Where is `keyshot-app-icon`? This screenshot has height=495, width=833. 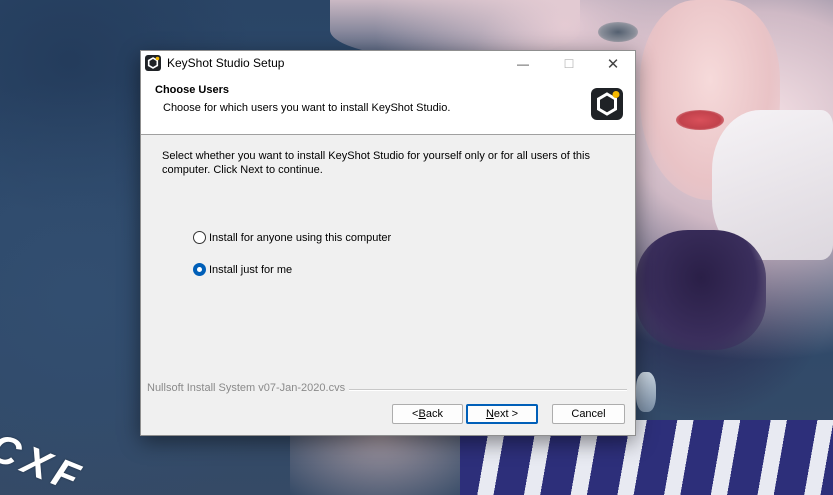
keyshot-app-icon is located at coordinates (153, 63).